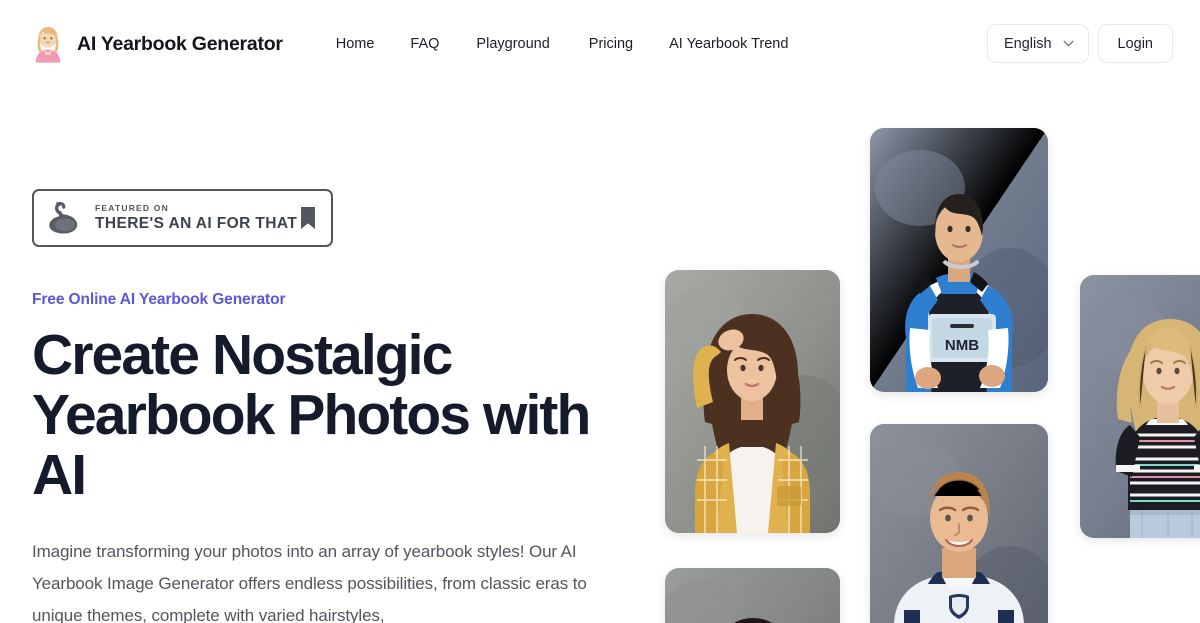 The height and width of the screenshot is (623, 1200). I want to click on svg-text: NMB, so click(962, 345).